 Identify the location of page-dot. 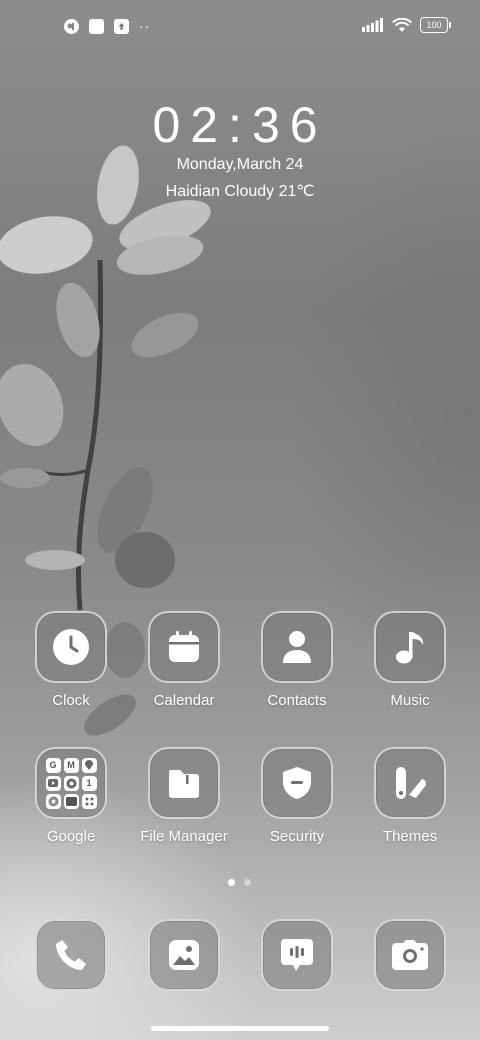
(247, 882).